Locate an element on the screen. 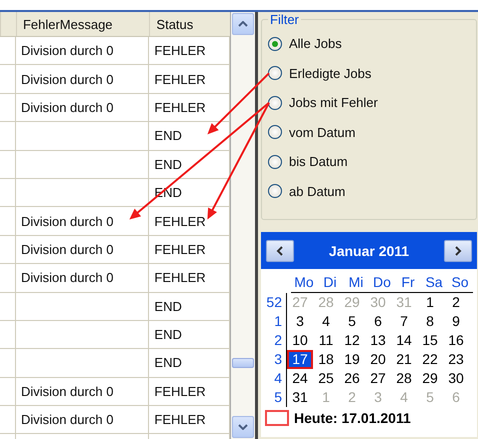 The image size is (478, 439). calendar-day: 28 is located at coordinates (404, 378).